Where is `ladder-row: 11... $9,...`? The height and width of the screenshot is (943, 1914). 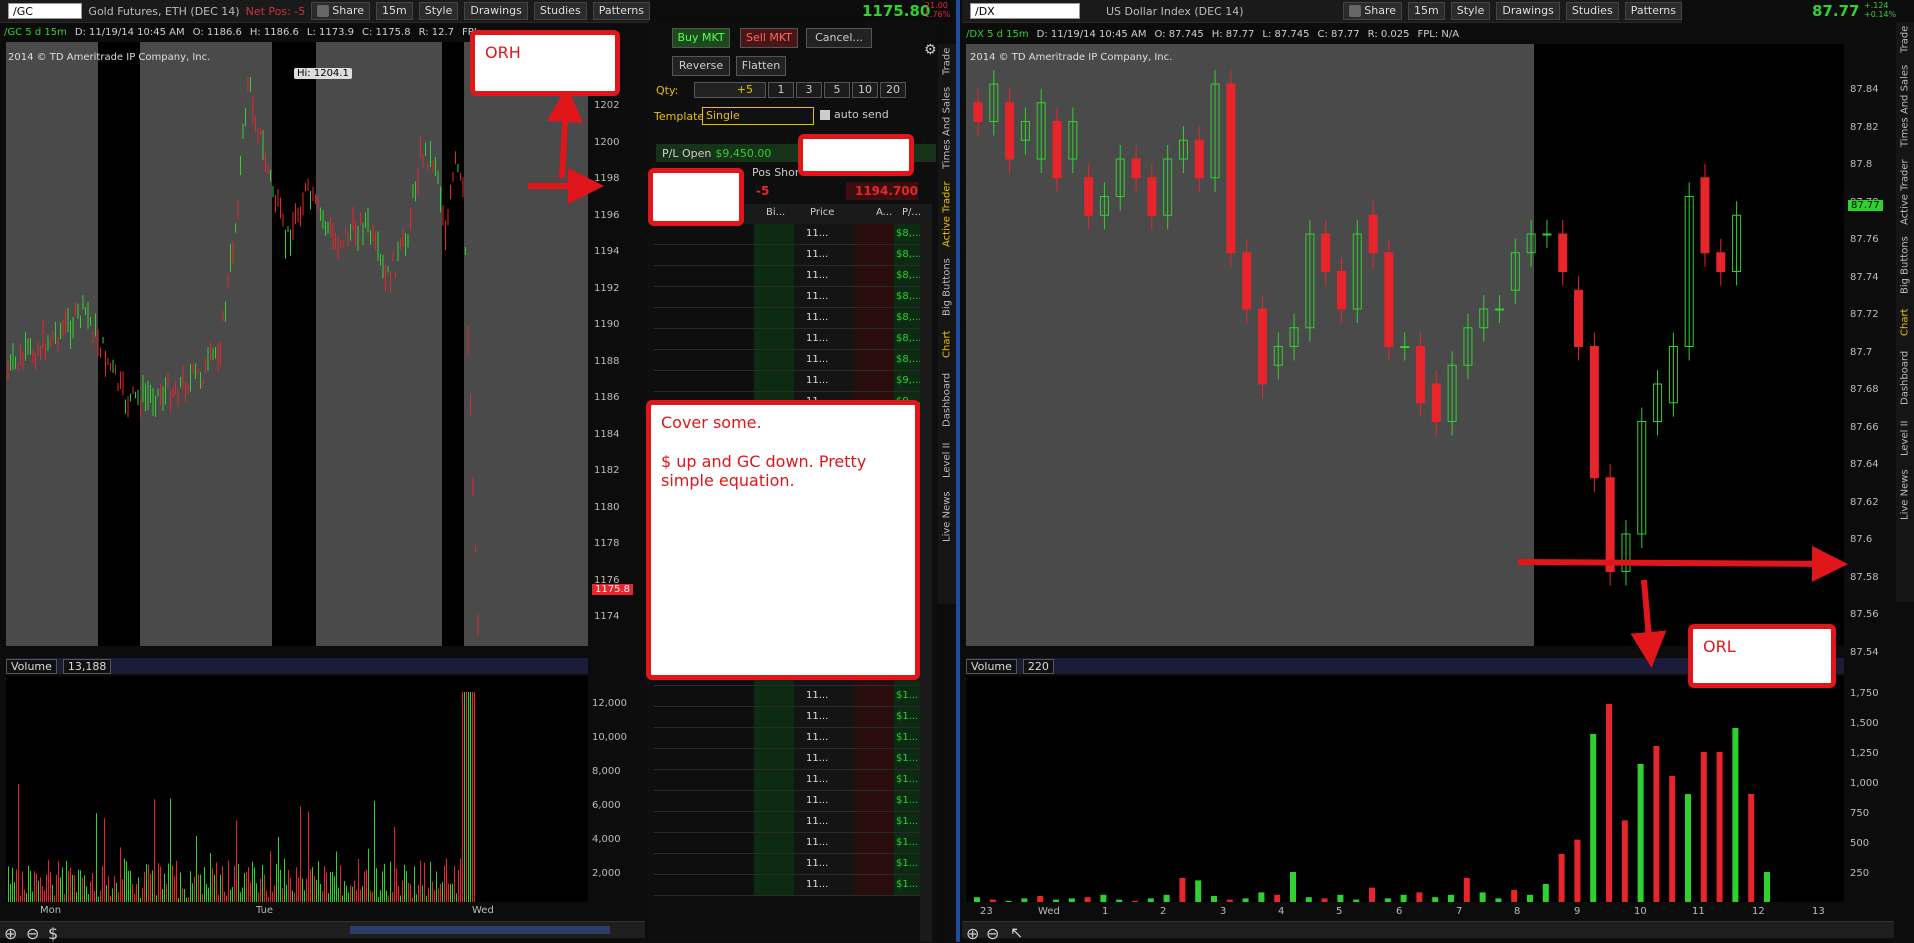
ladder-row: 11... $9,... is located at coordinates (787, 381).